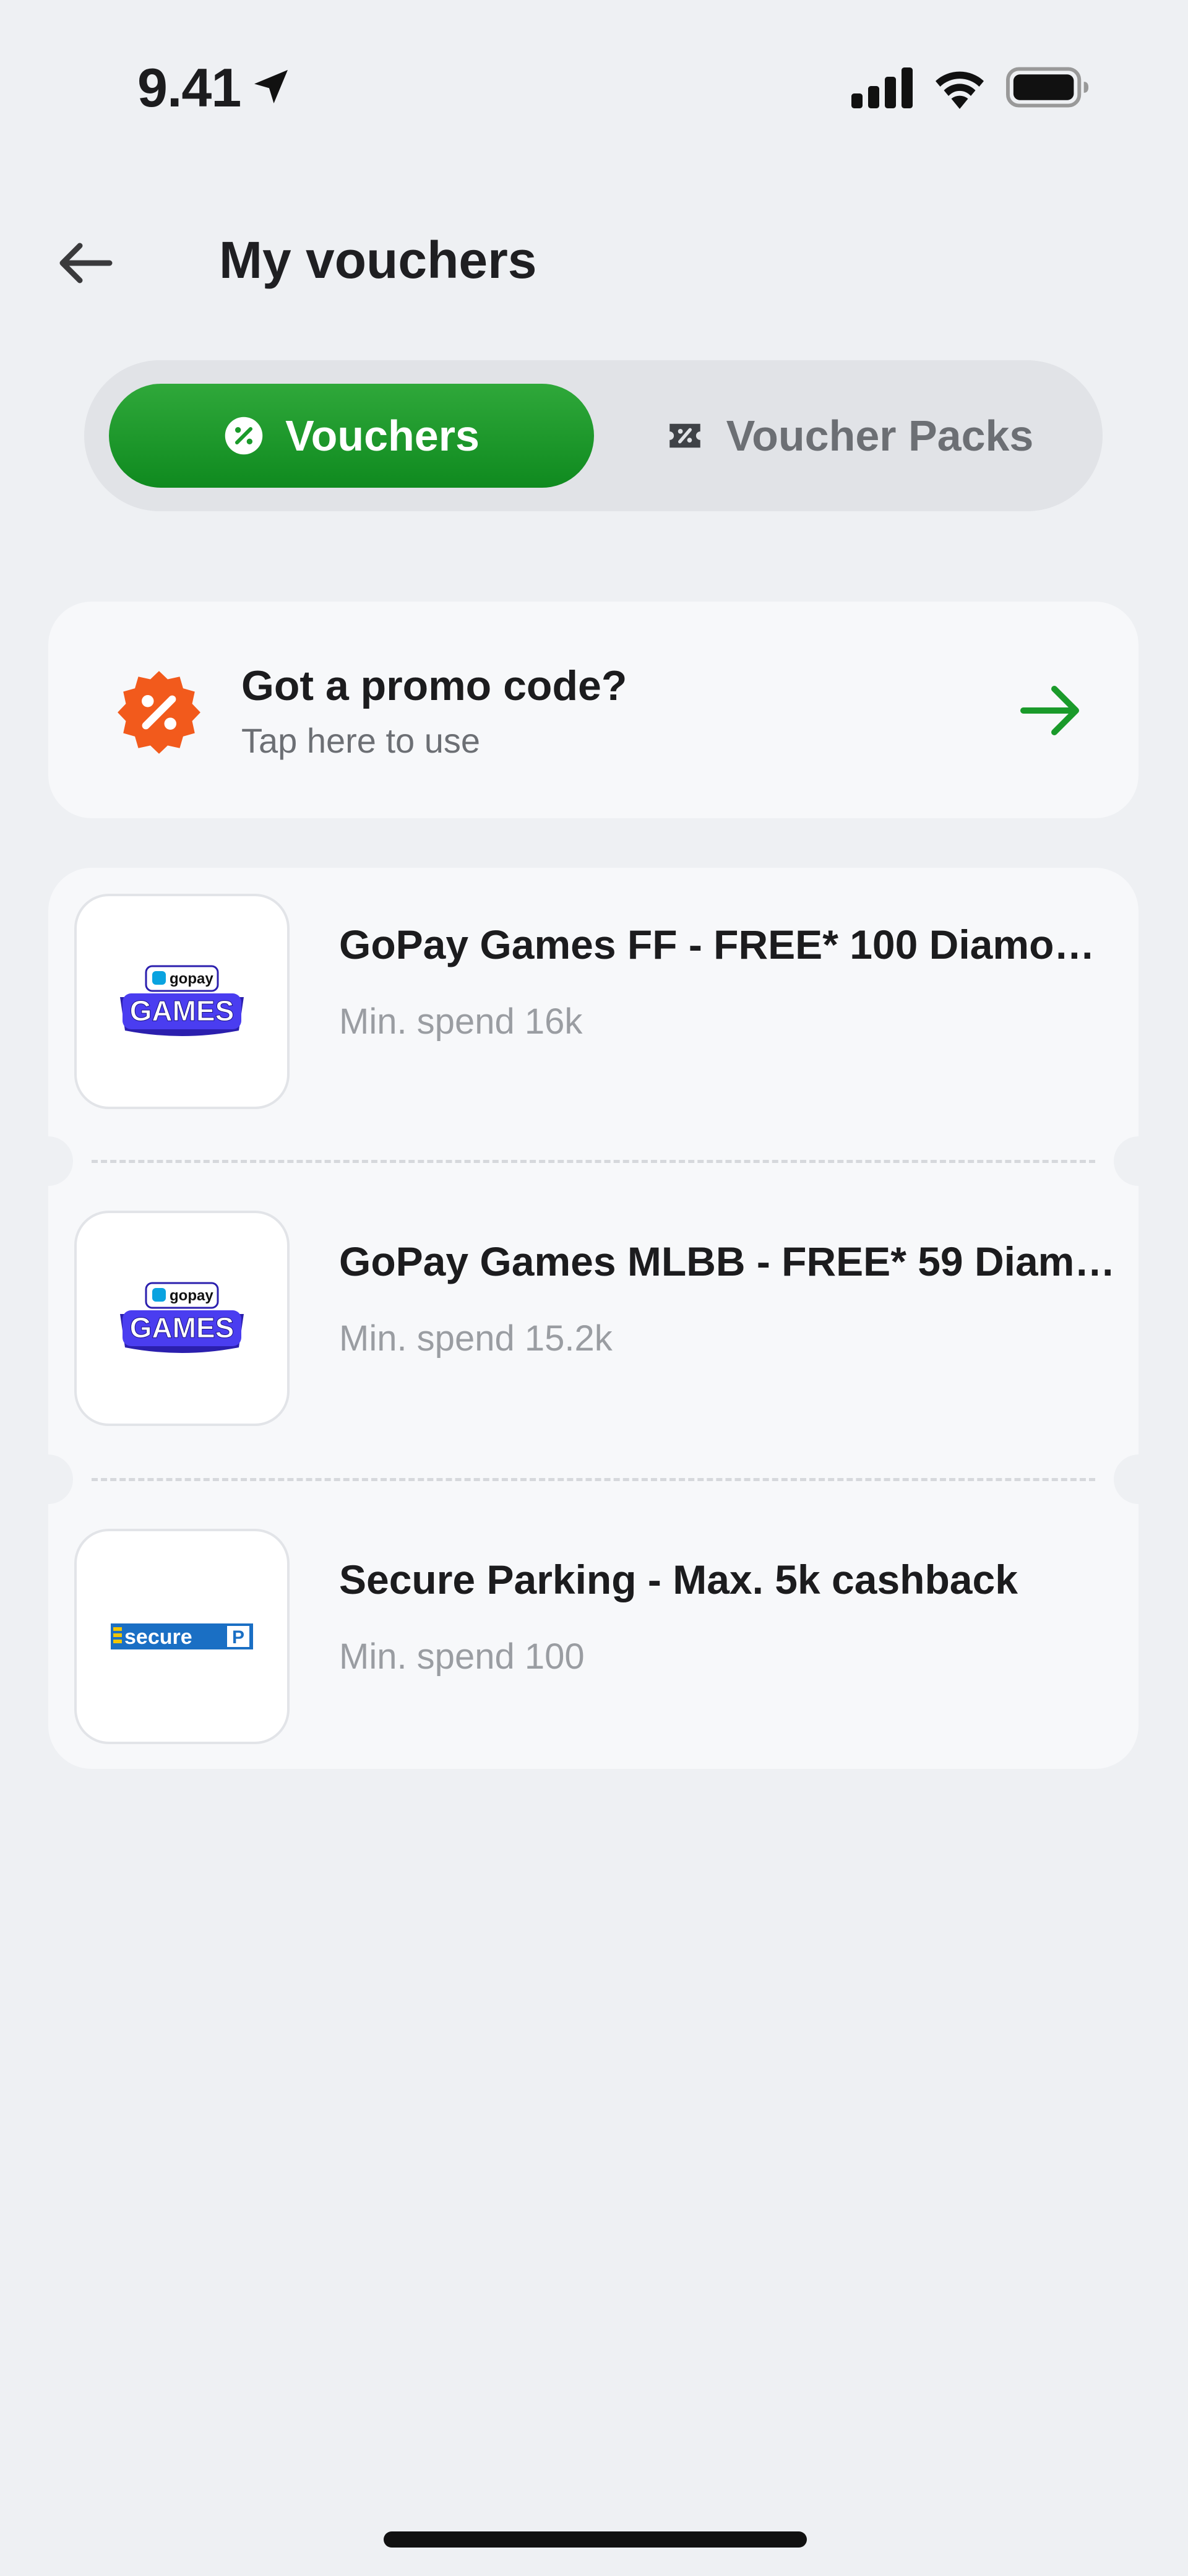  I want to click on voucher-title: GoPay Games FF - FREE* 100 Diamonds, so click(729, 944).